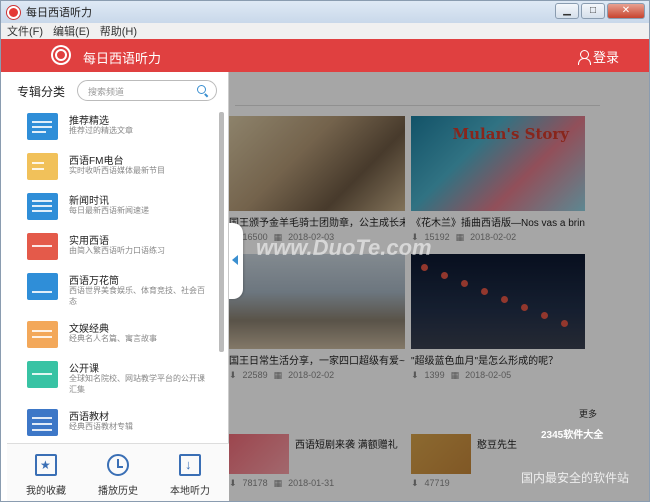 The image size is (650, 502). Describe the element at coordinates (118, 491) in the screenshot. I see `history-label: 播放历史` at that location.